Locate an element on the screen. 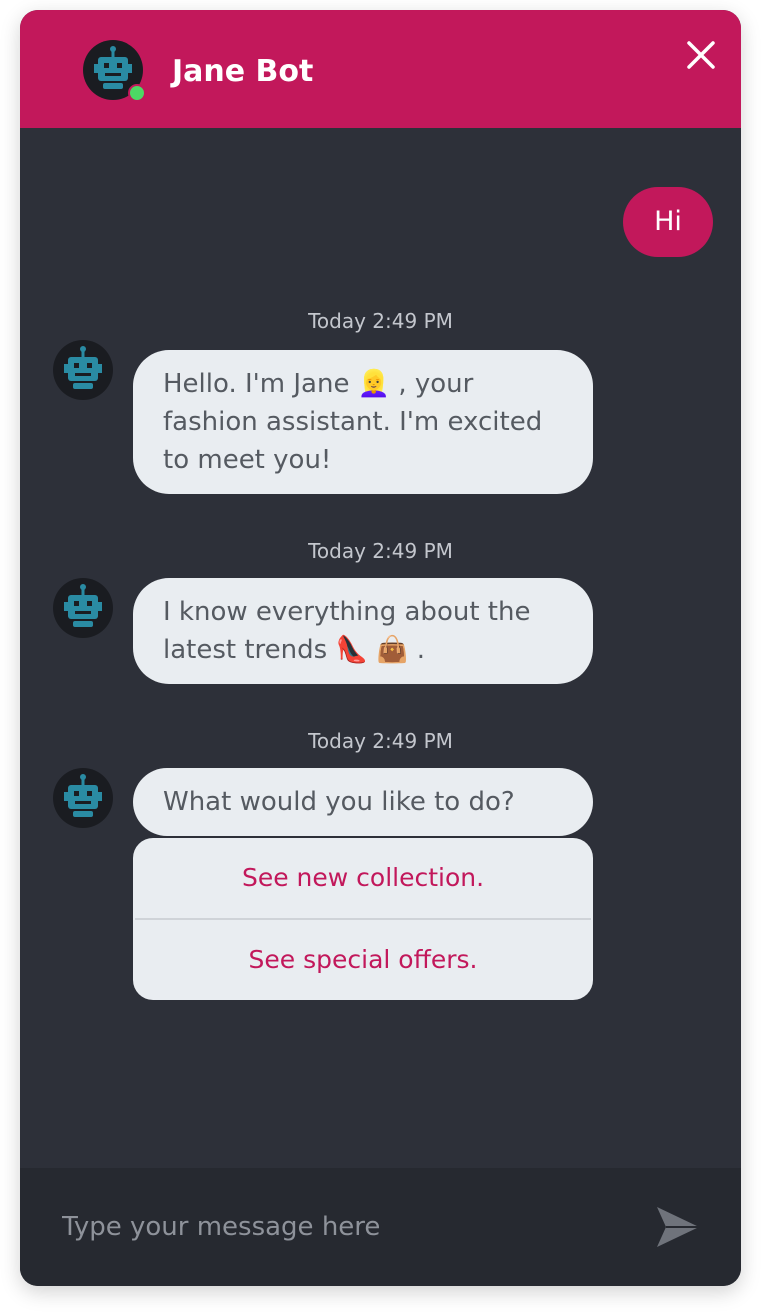  quick-reply-special-offers: See special offers. is located at coordinates (363, 960).